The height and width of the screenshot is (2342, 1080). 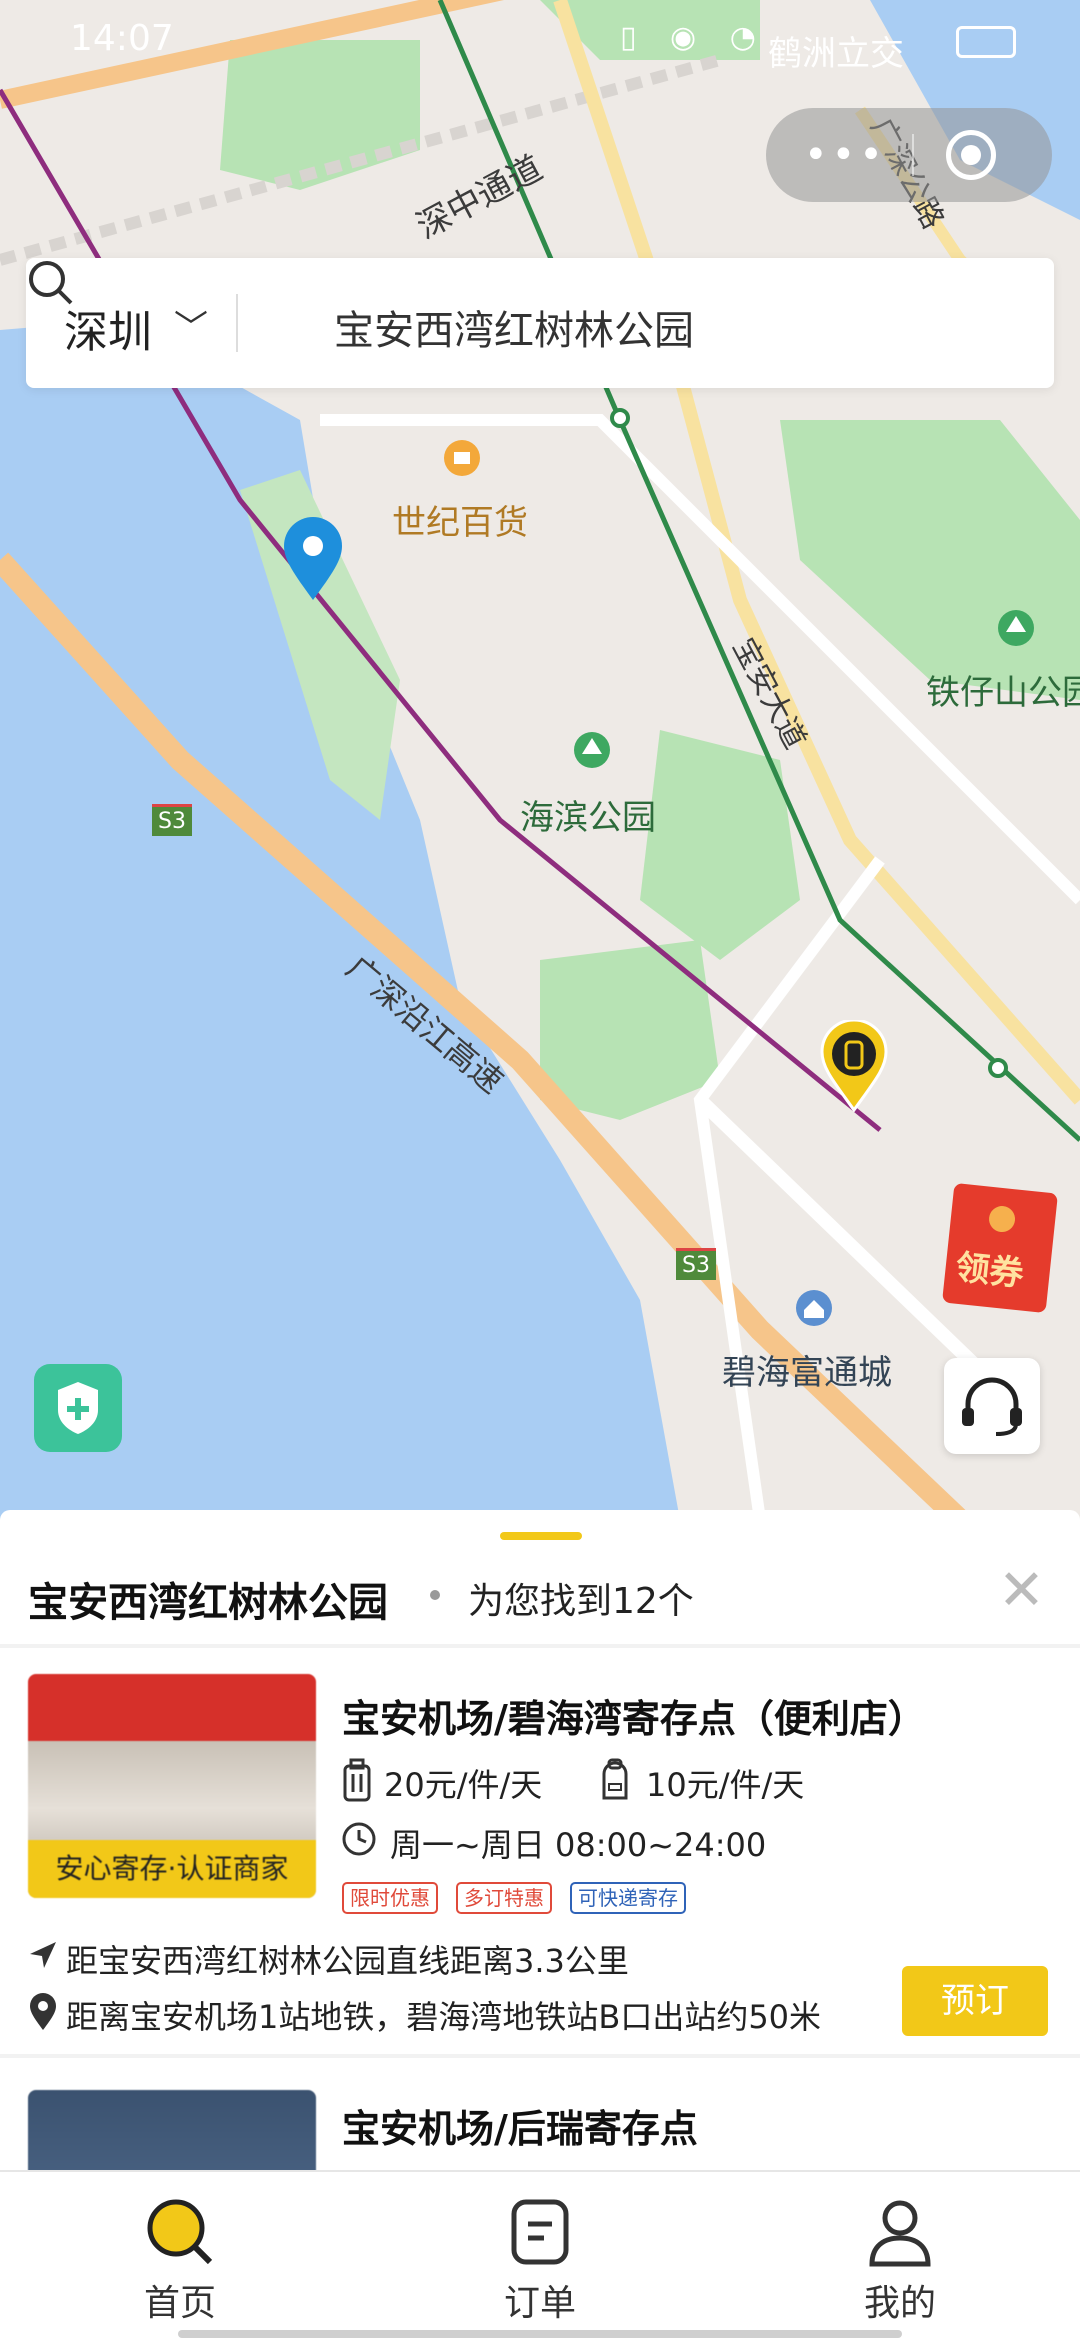 I want to click on shield-icon, so click(x=78, y=1408).